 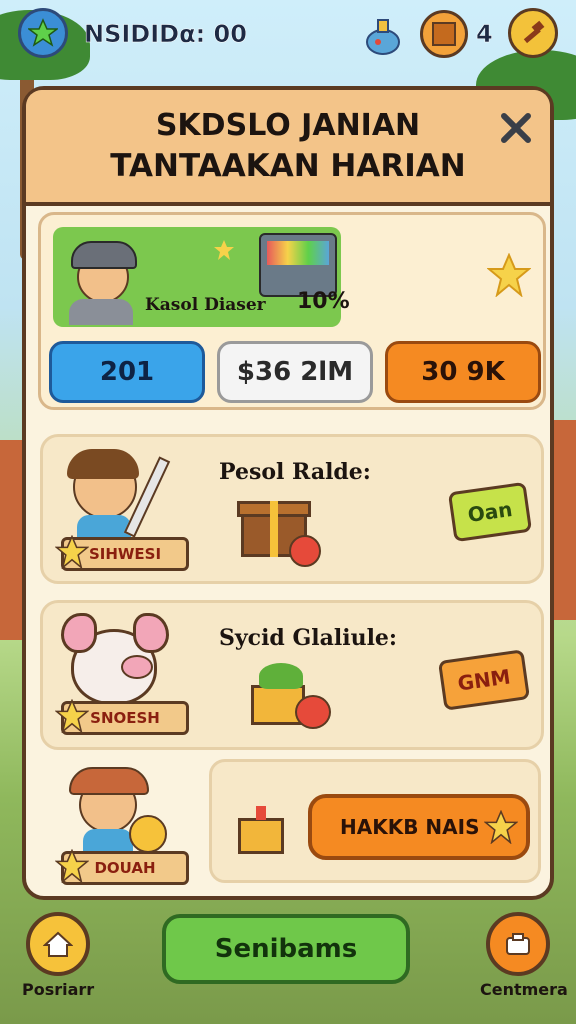 I want to click on score-readout: ΝSIDIDα: 00, so click(x=165, y=34).